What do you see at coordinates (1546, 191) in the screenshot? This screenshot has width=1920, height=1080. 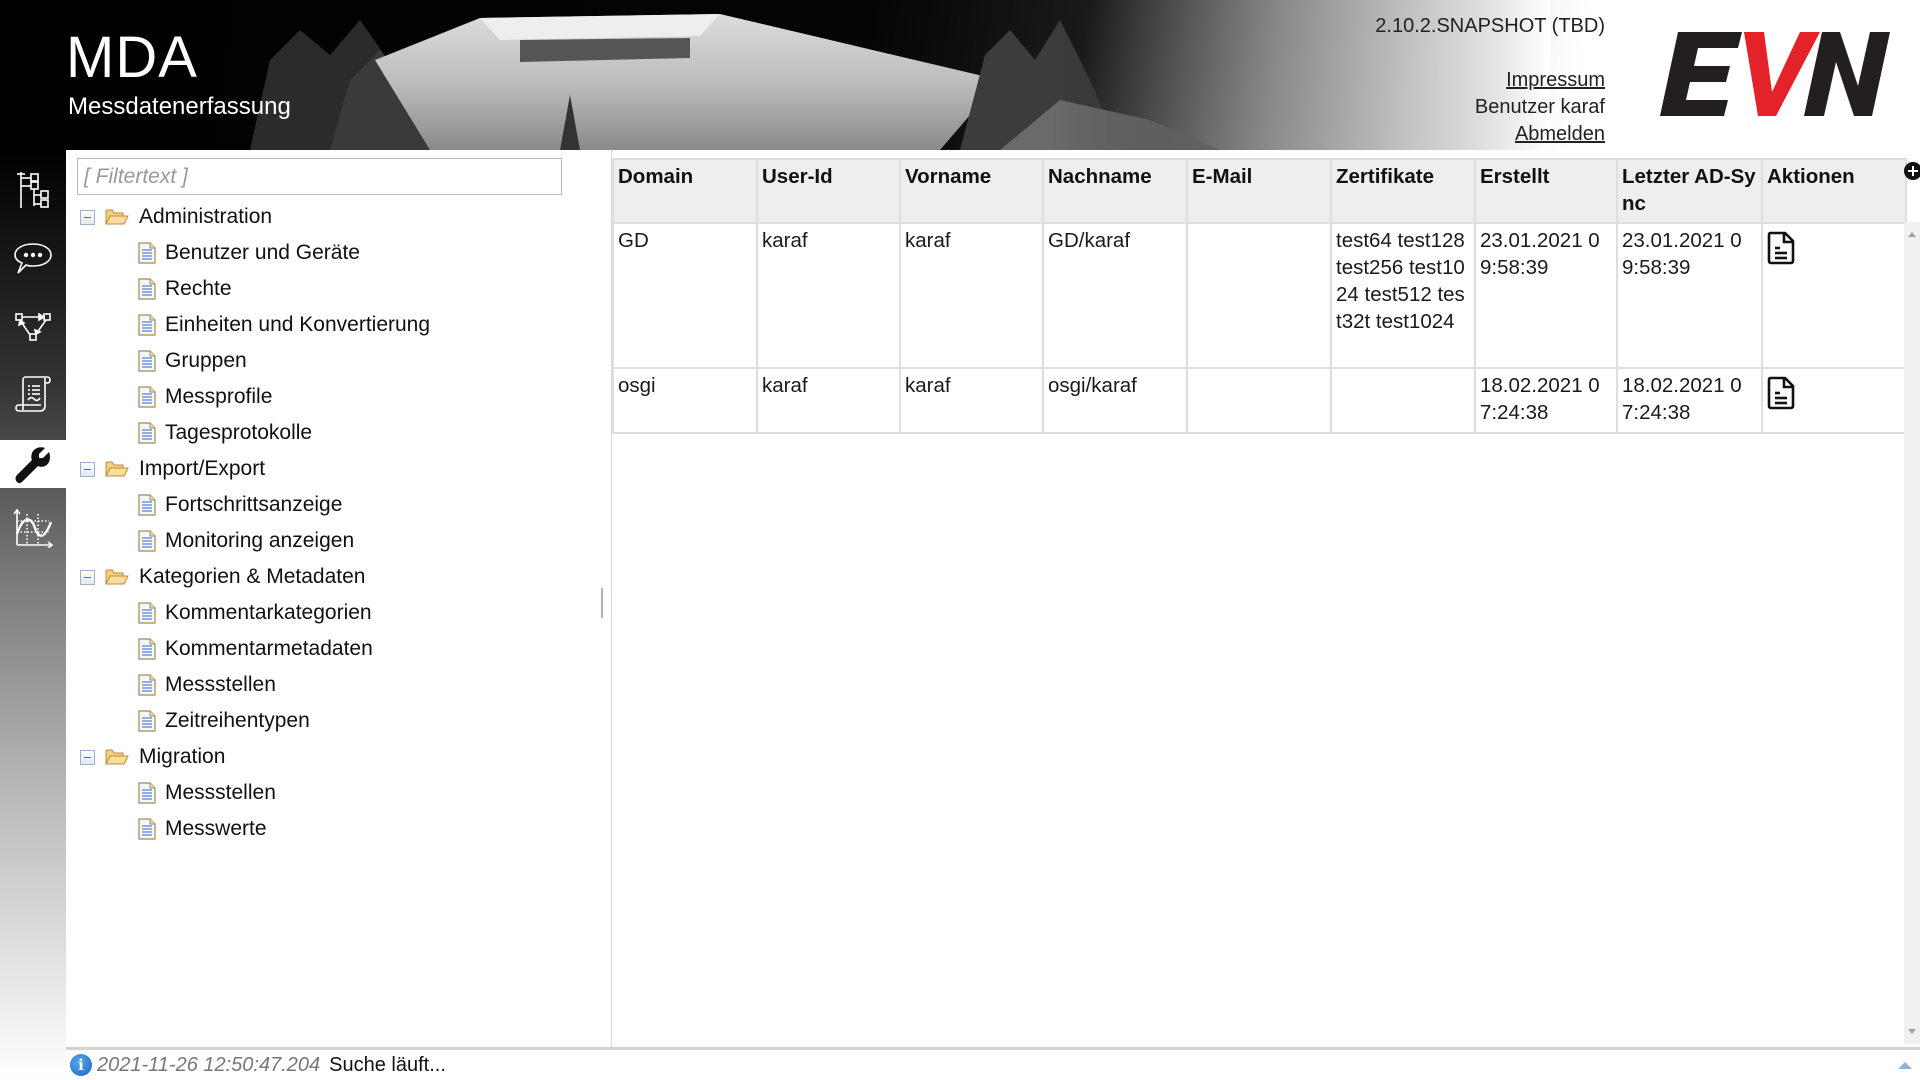 I see `column-header-erstellt: Erstellt` at bounding box center [1546, 191].